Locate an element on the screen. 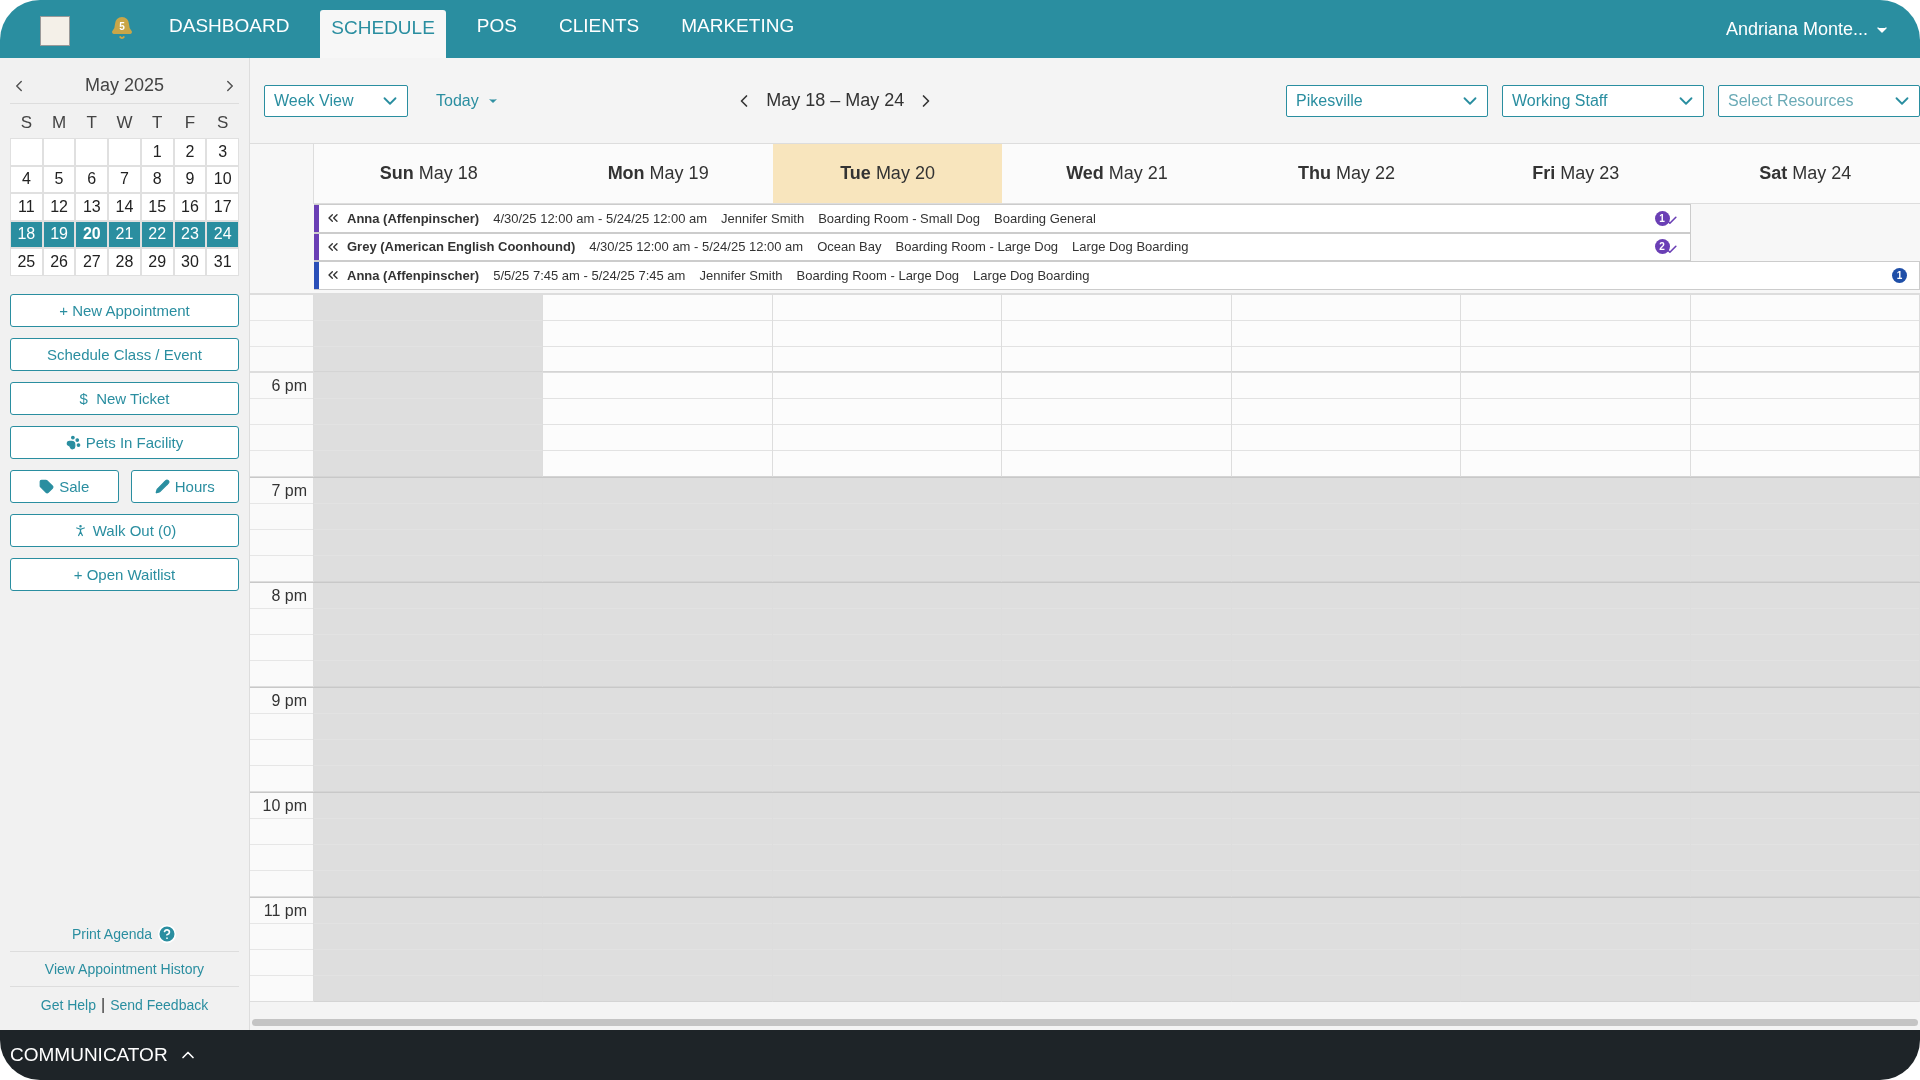 The width and height of the screenshot is (1920, 1080). hour-label: 7 pm is located at coordinates (289, 491).